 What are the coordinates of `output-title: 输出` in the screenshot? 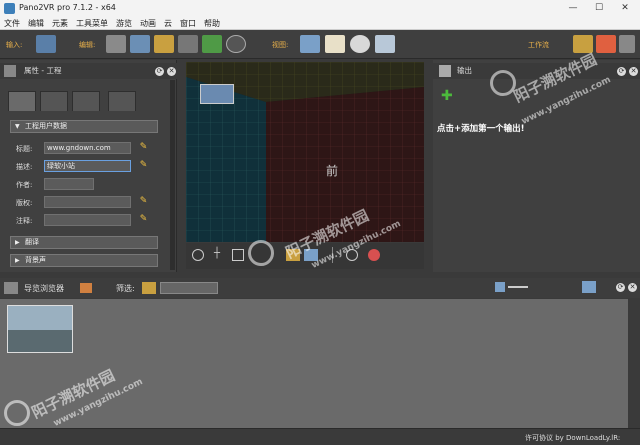 It's located at (464, 70).